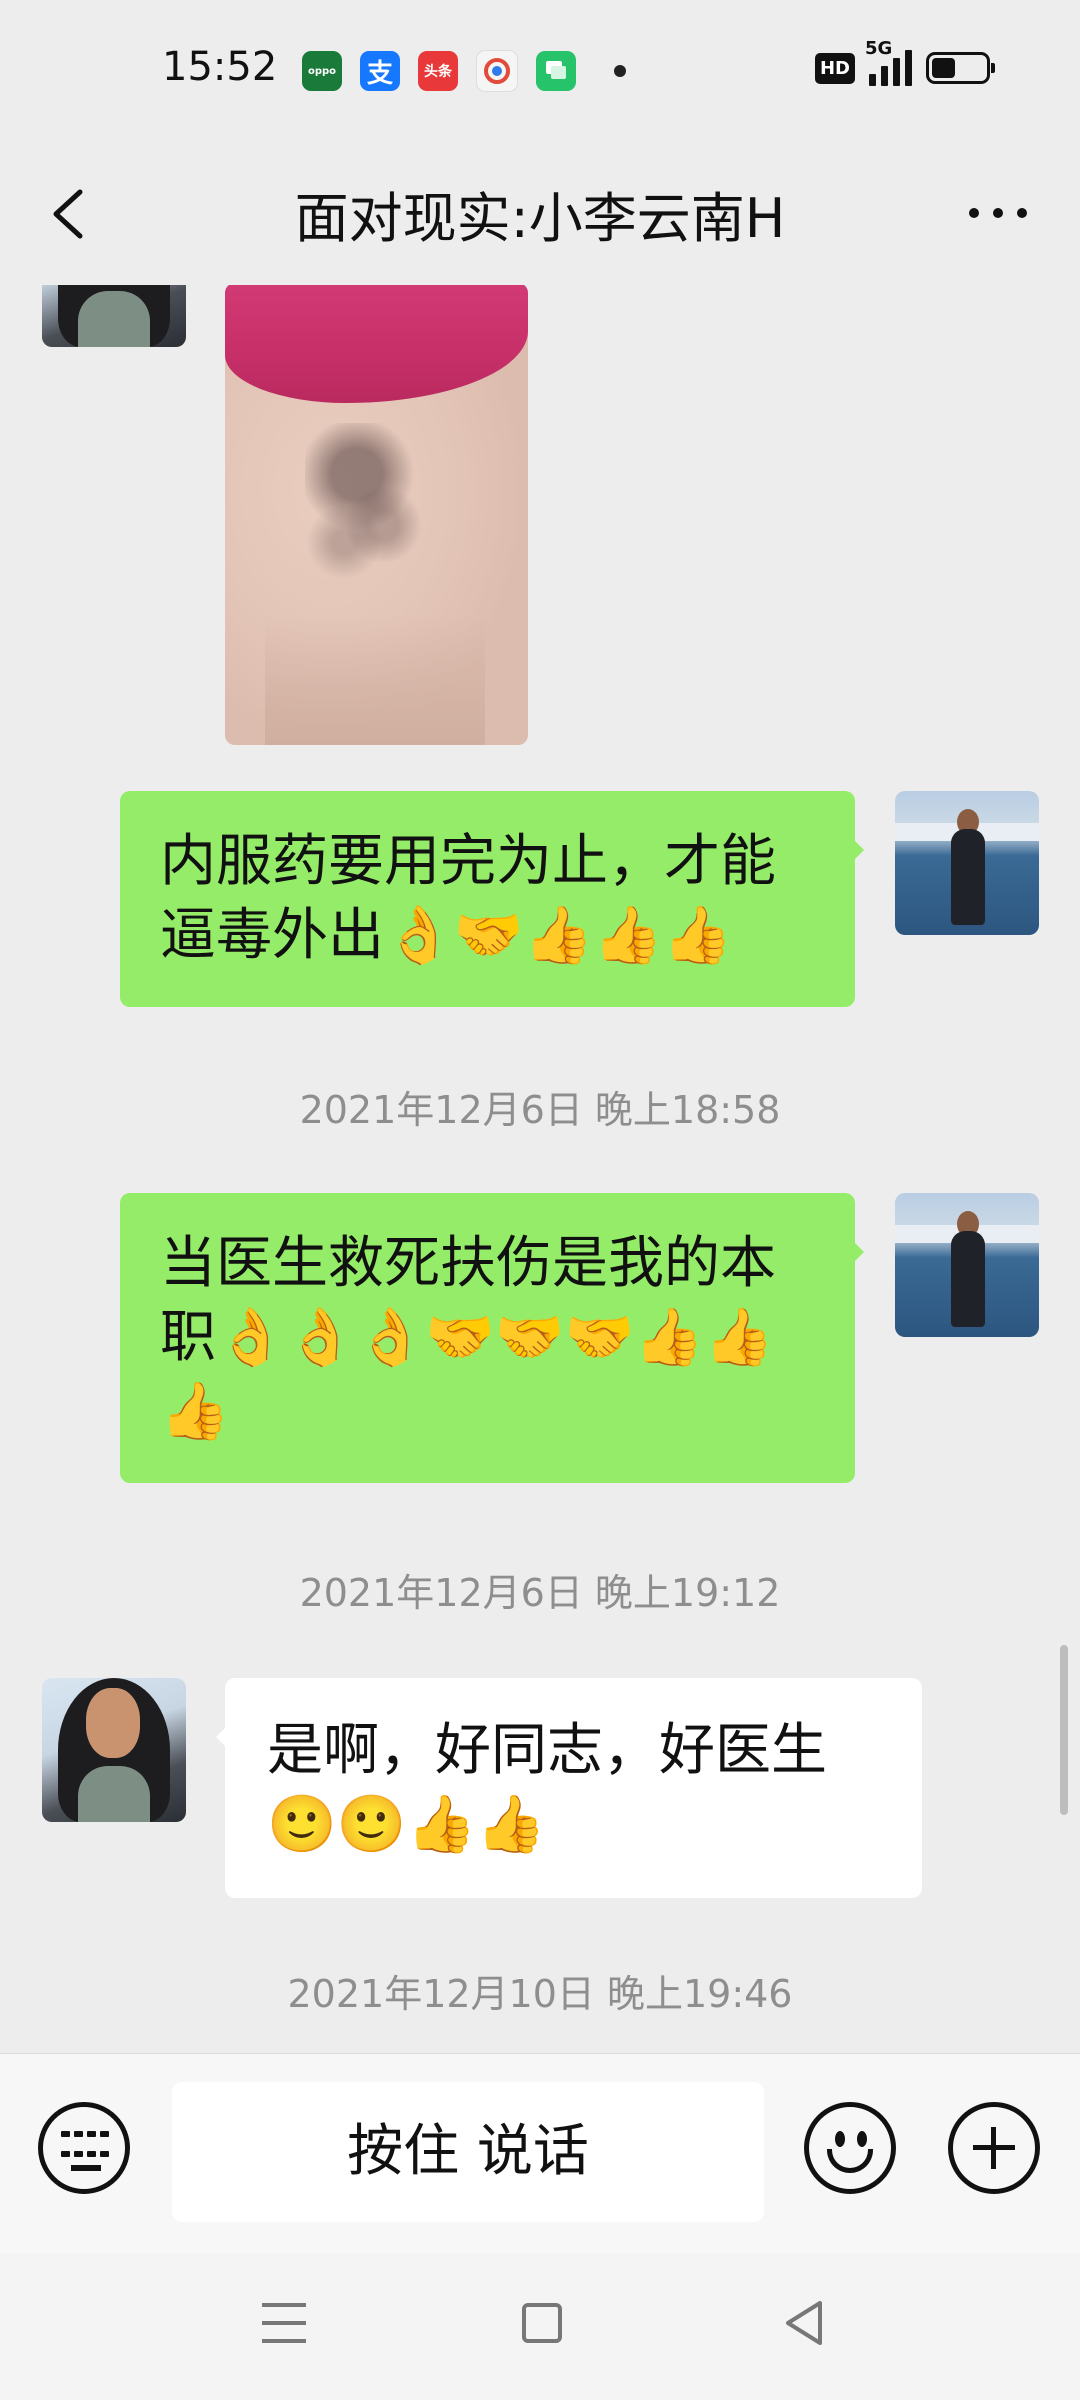 The image size is (1080, 2400). What do you see at coordinates (960, 68) in the screenshot?
I see `battery-icon` at bounding box center [960, 68].